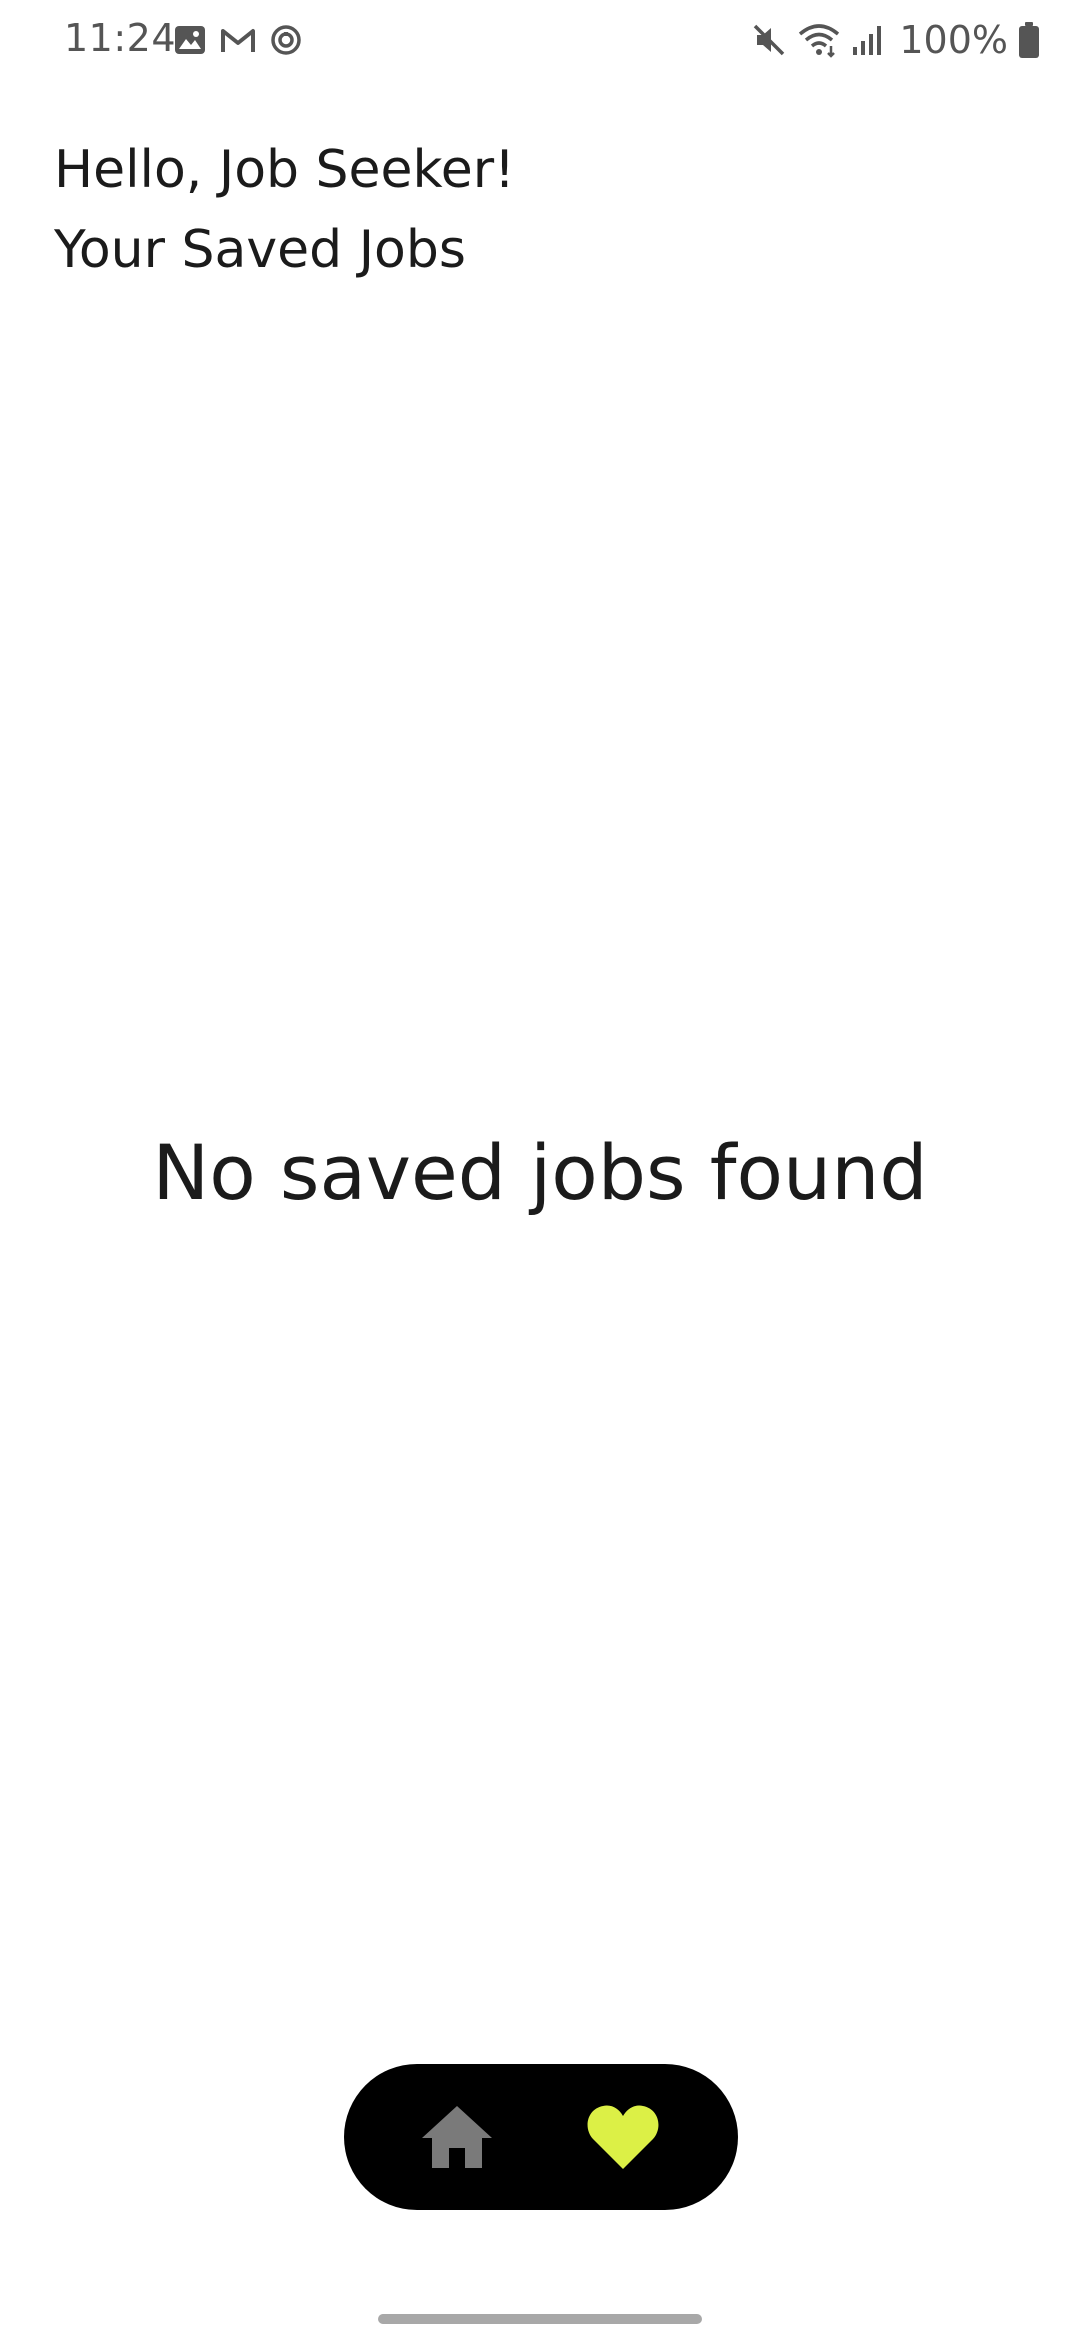 Image resolution: width=1080 pixels, height=2340 pixels. Describe the element at coordinates (190, 40) in the screenshot. I see `image-icon` at that location.